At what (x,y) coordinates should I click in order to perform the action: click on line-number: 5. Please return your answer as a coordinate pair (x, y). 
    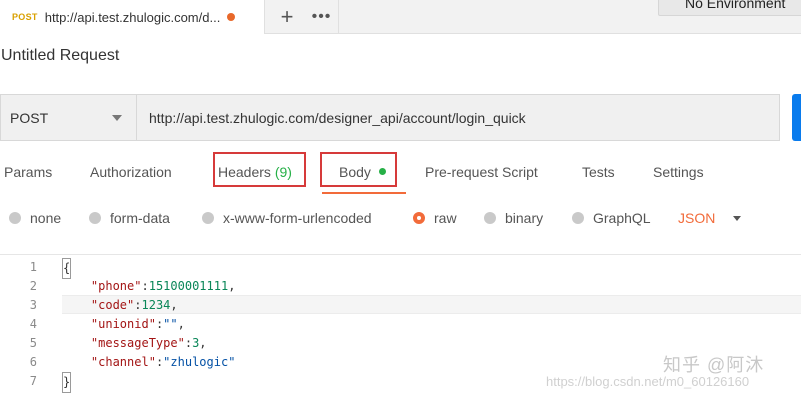
    Looking at the image, I should click on (33, 343).